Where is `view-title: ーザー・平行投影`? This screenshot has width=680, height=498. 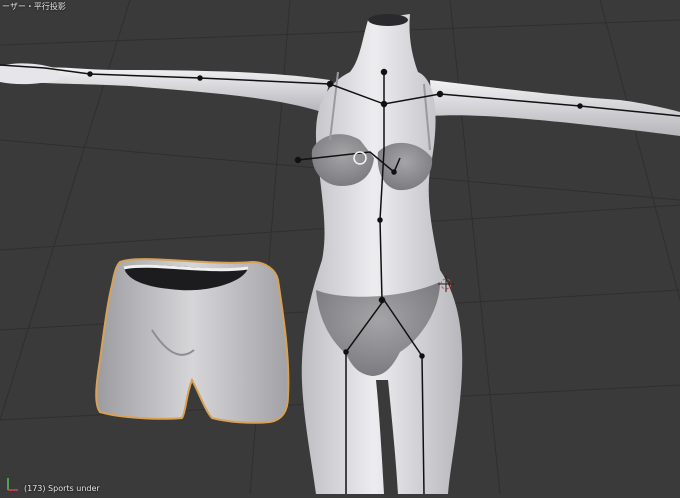
view-title: ーザー・平行投影 is located at coordinates (34, 6).